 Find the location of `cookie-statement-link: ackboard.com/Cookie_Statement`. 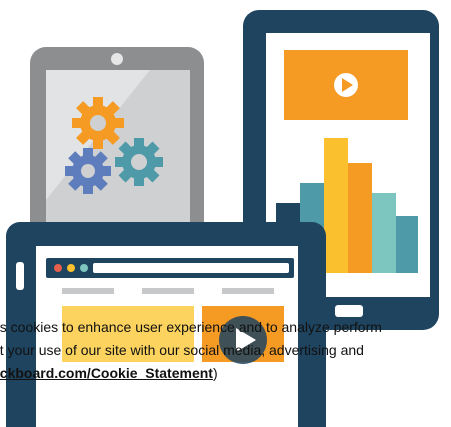

cookie-statement-link: ackboard.com/Cookie_Statement is located at coordinates (106, 373).